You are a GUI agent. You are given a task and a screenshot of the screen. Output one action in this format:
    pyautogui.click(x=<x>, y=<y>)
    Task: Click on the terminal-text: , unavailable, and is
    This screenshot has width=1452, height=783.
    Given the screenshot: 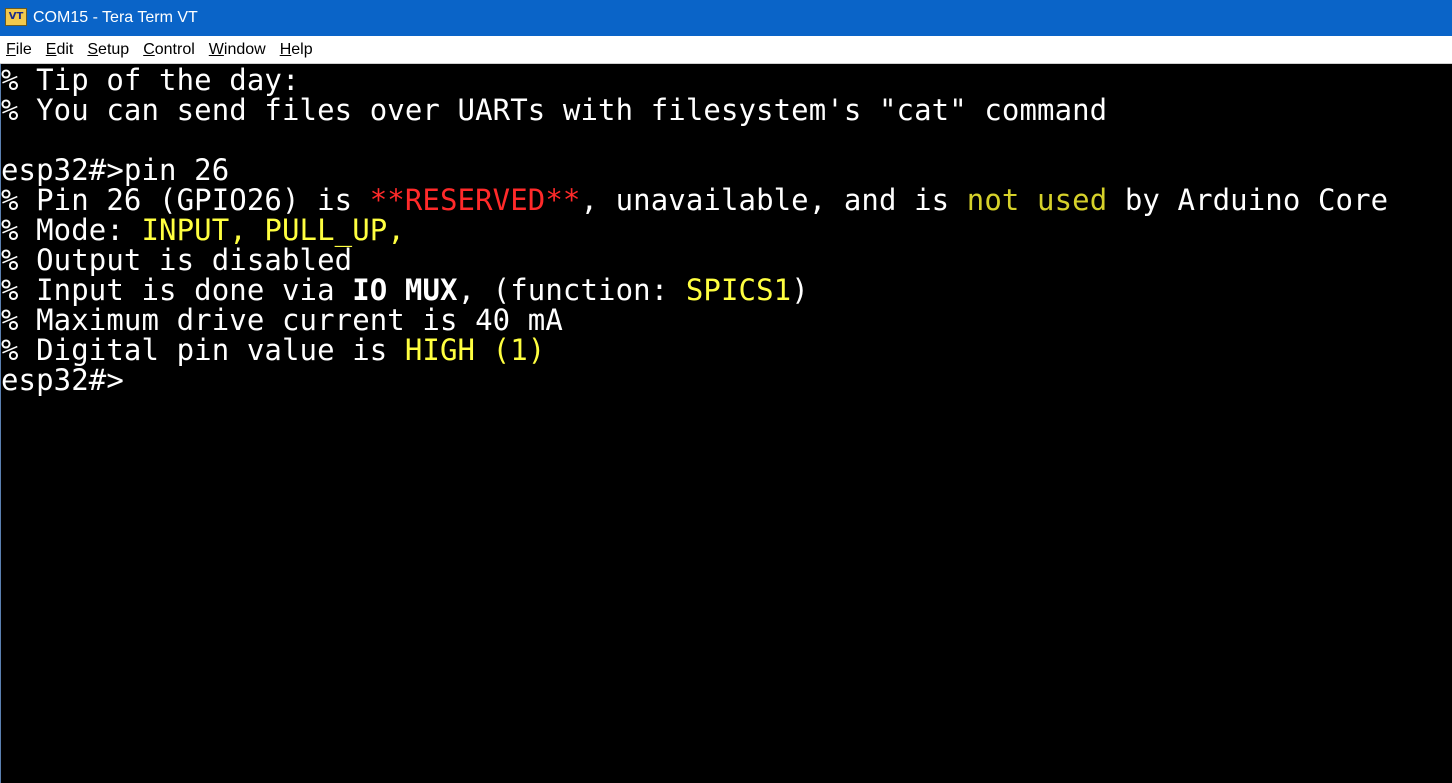 What is the action you would take?
    pyautogui.click(x=773, y=200)
    